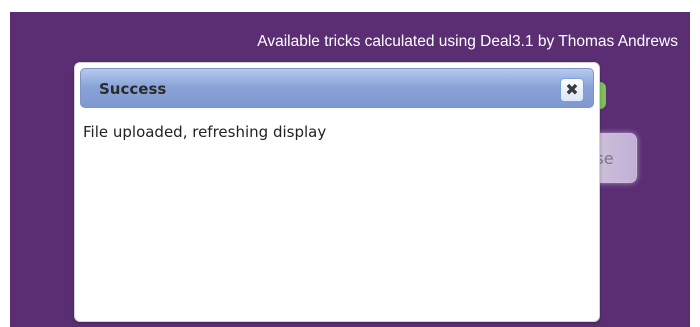  I want to click on close-icon: ✖, so click(572, 90).